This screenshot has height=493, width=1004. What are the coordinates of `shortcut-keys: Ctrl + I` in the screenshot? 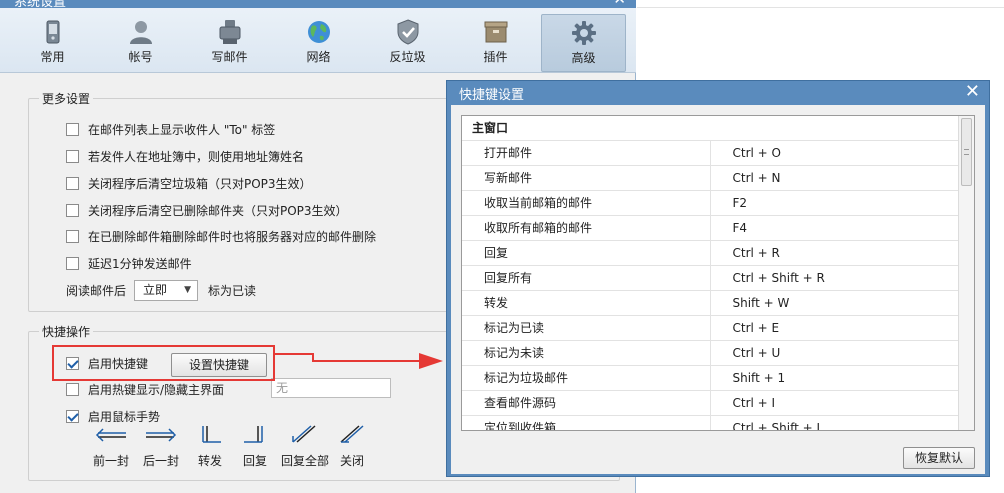 It's located at (834, 403).